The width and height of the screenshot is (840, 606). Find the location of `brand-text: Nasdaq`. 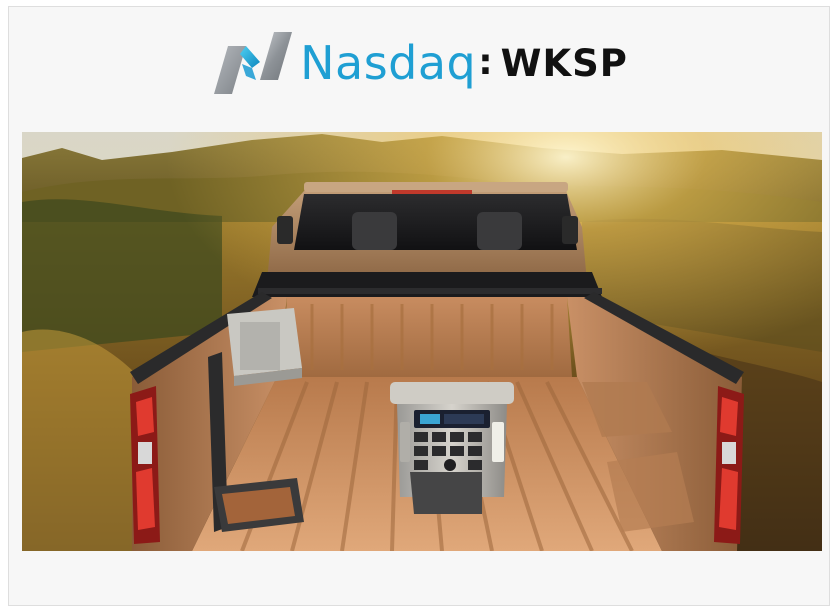

brand-text: Nasdaq is located at coordinates (388, 63).